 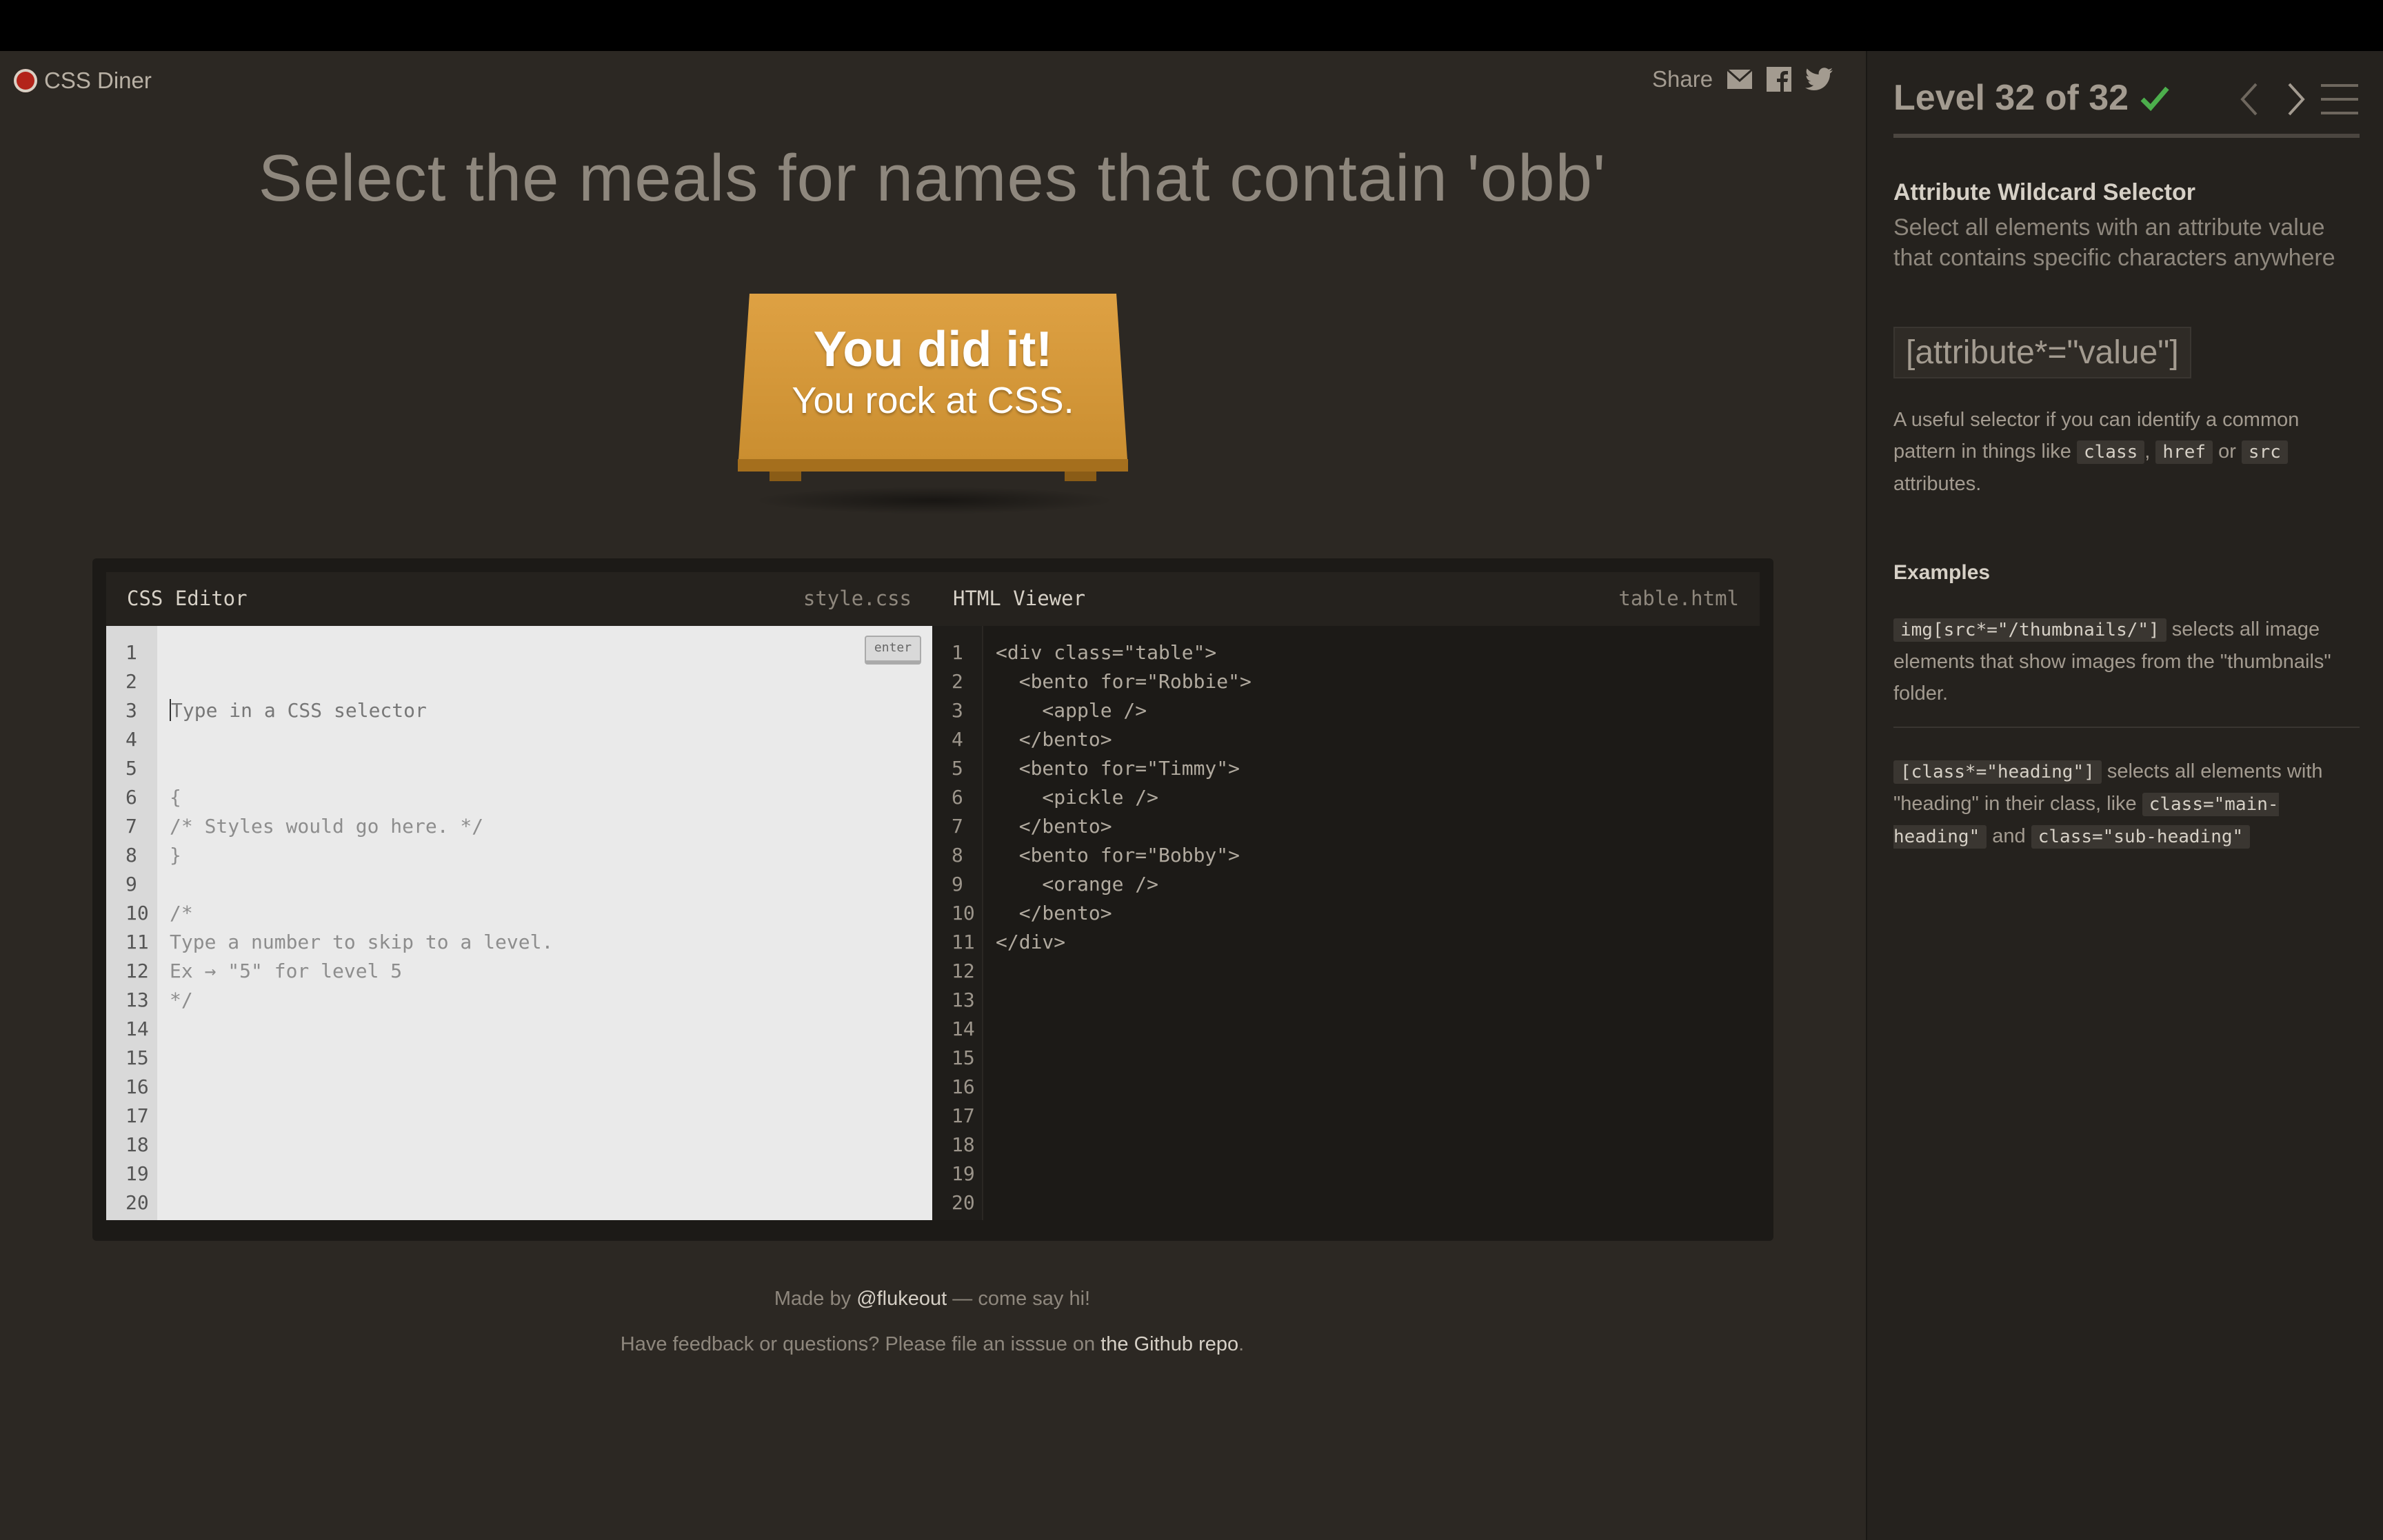 What do you see at coordinates (137, 913) in the screenshot?
I see `css-line-number: 10` at bounding box center [137, 913].